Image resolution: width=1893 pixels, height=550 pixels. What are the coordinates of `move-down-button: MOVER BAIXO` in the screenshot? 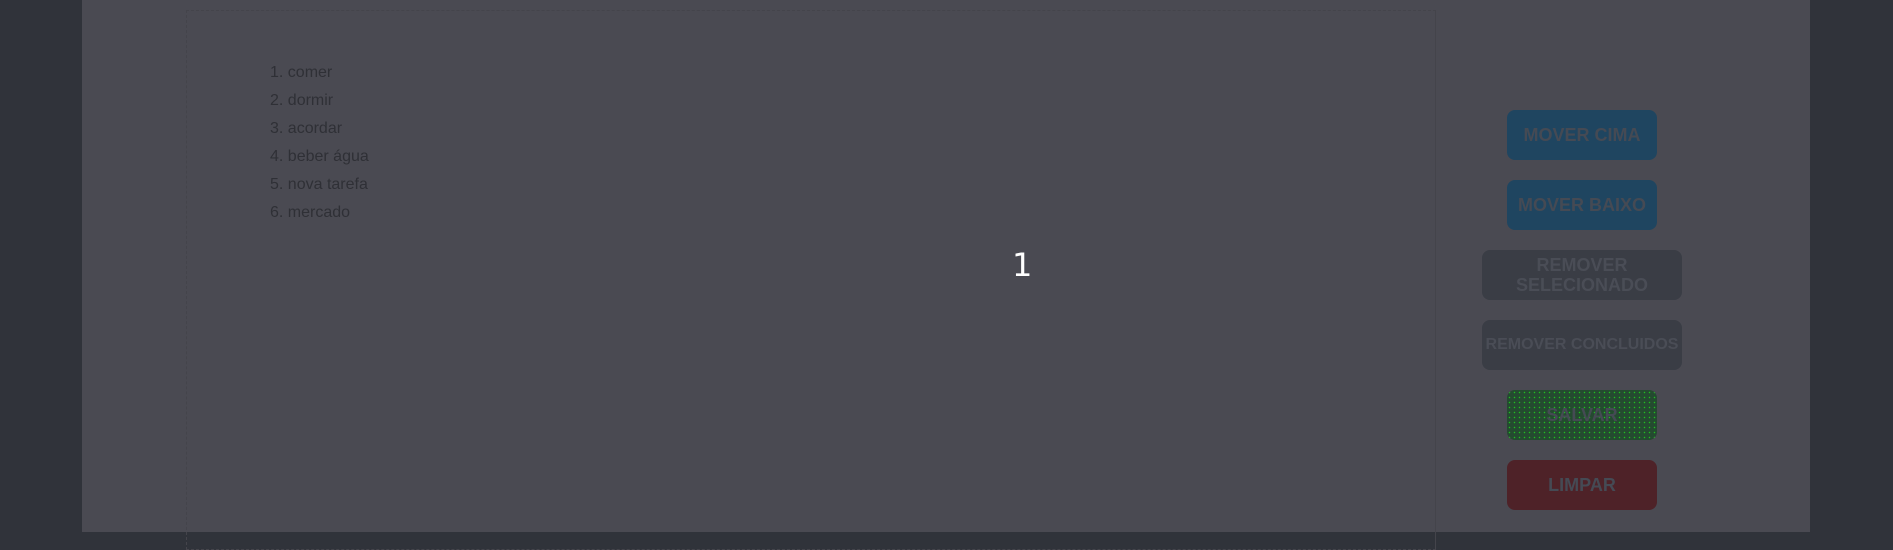 It's located at (1582, 205).